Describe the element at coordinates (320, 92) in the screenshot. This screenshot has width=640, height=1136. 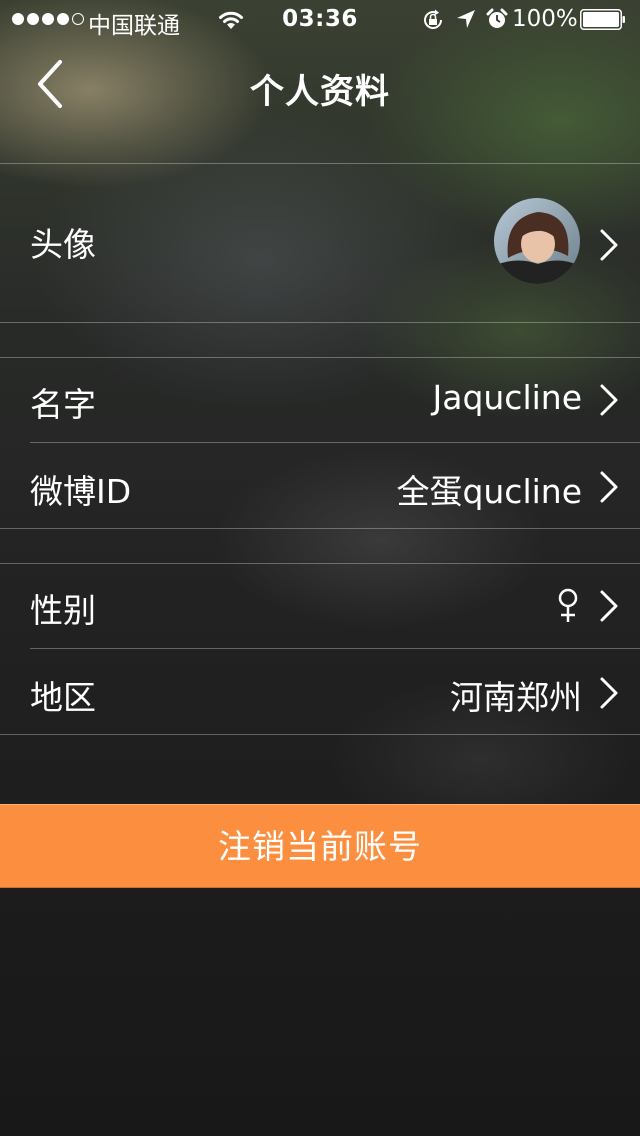
I see `page-title: 个人资料` at that location.